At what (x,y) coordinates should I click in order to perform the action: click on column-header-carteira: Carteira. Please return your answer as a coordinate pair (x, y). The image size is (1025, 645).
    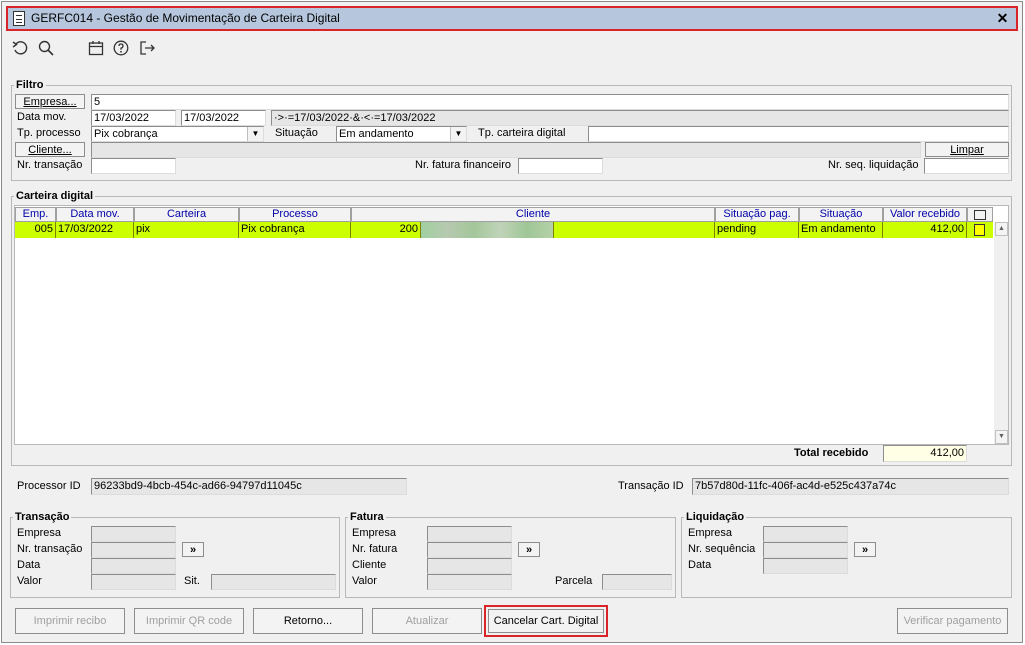
    Looking at the image, I should click on (186, 214).